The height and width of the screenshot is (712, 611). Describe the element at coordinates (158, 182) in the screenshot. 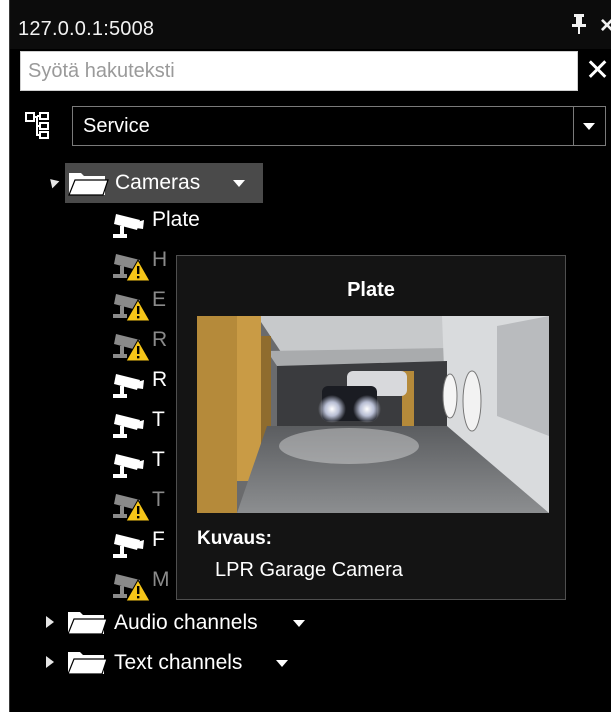

I see `tree-node-label: Cameras` at that location.